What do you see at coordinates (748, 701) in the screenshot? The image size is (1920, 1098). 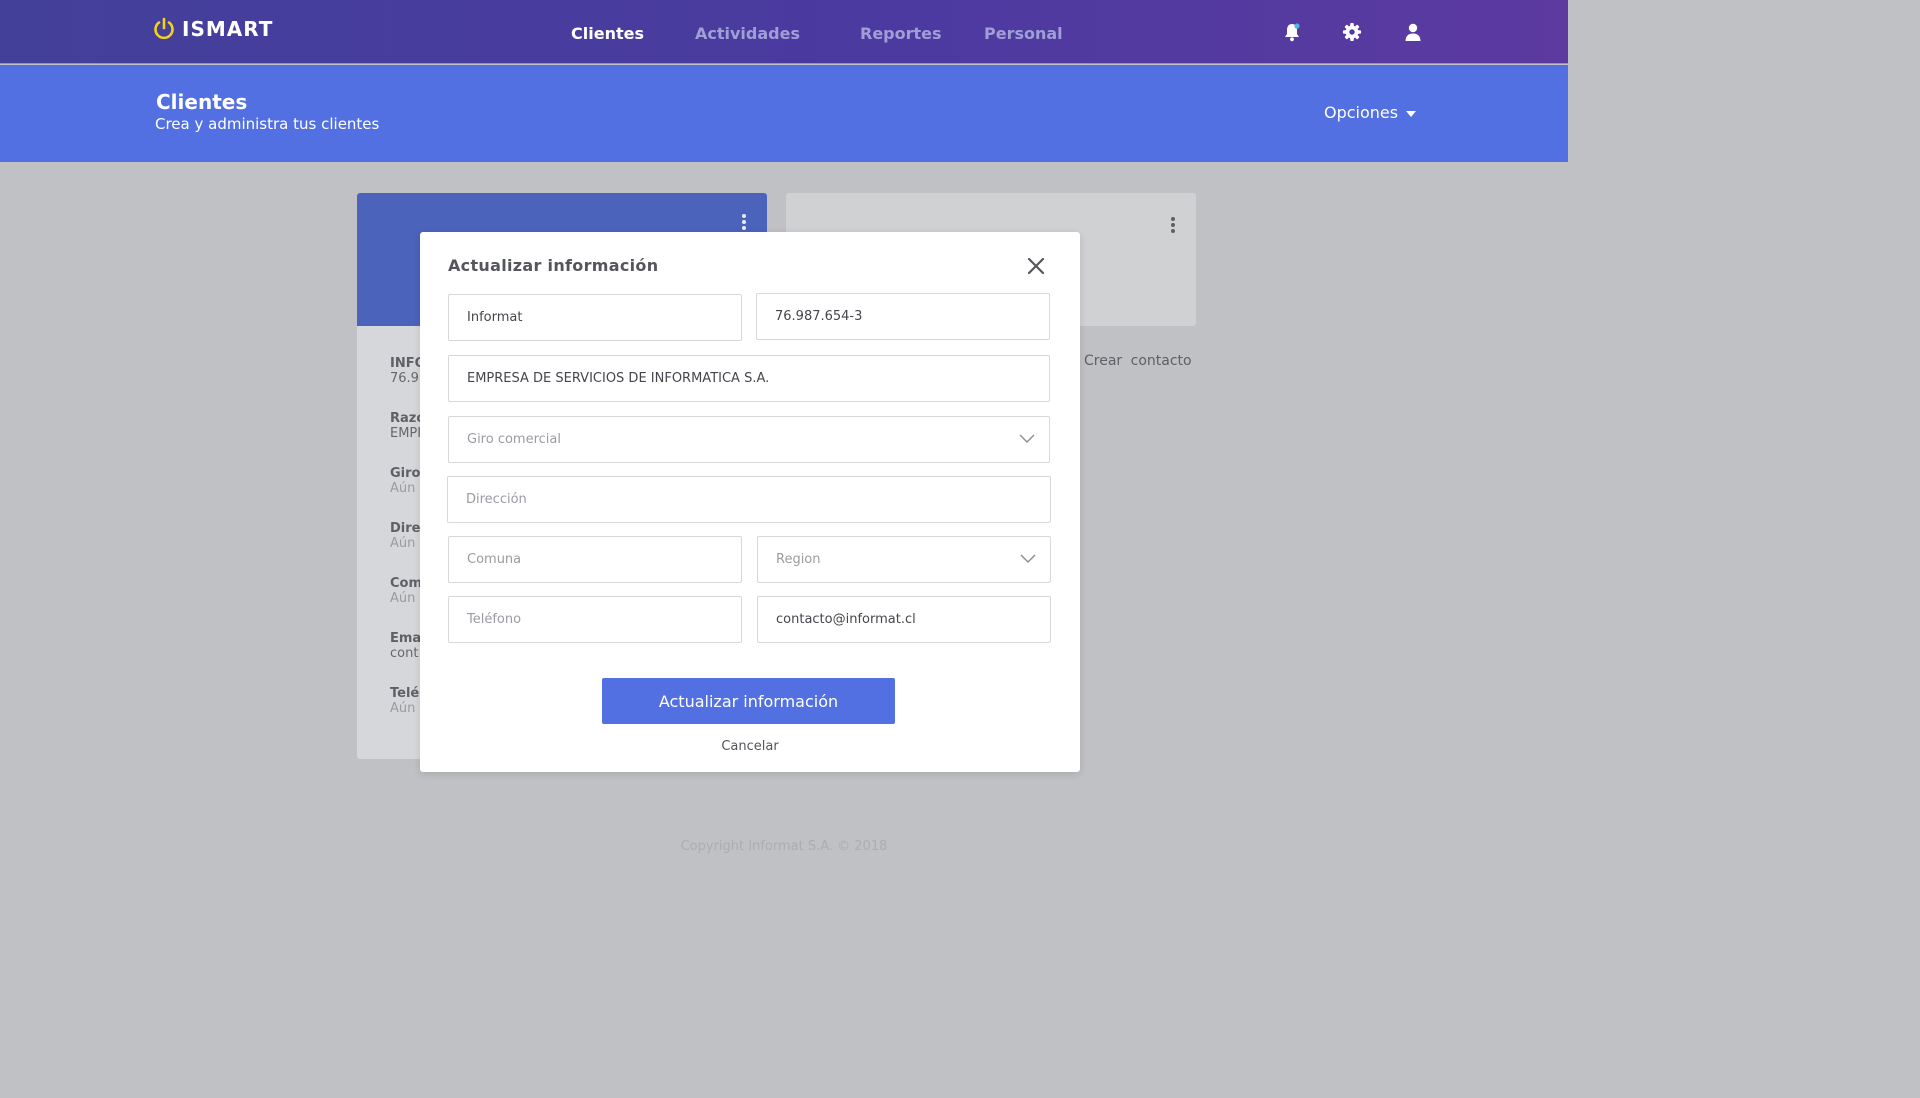 I see `update-info-button: Actualizar información` at bounding box center [748, 701].